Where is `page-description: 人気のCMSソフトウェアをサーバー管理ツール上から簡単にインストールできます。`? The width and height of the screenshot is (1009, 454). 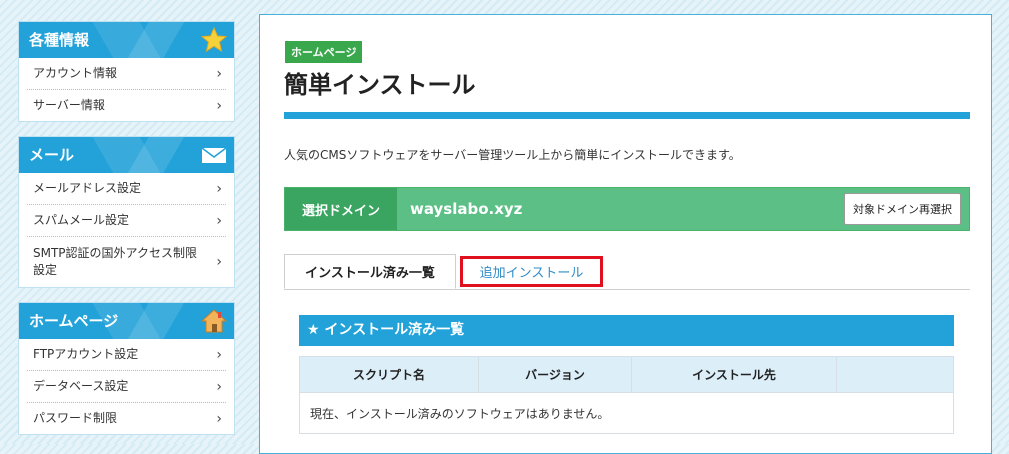 page-description: 人気のCMSソフトウェアをサーバー管理ツール上から簡単にインストールできます。 is located at coordinates (512, 155).